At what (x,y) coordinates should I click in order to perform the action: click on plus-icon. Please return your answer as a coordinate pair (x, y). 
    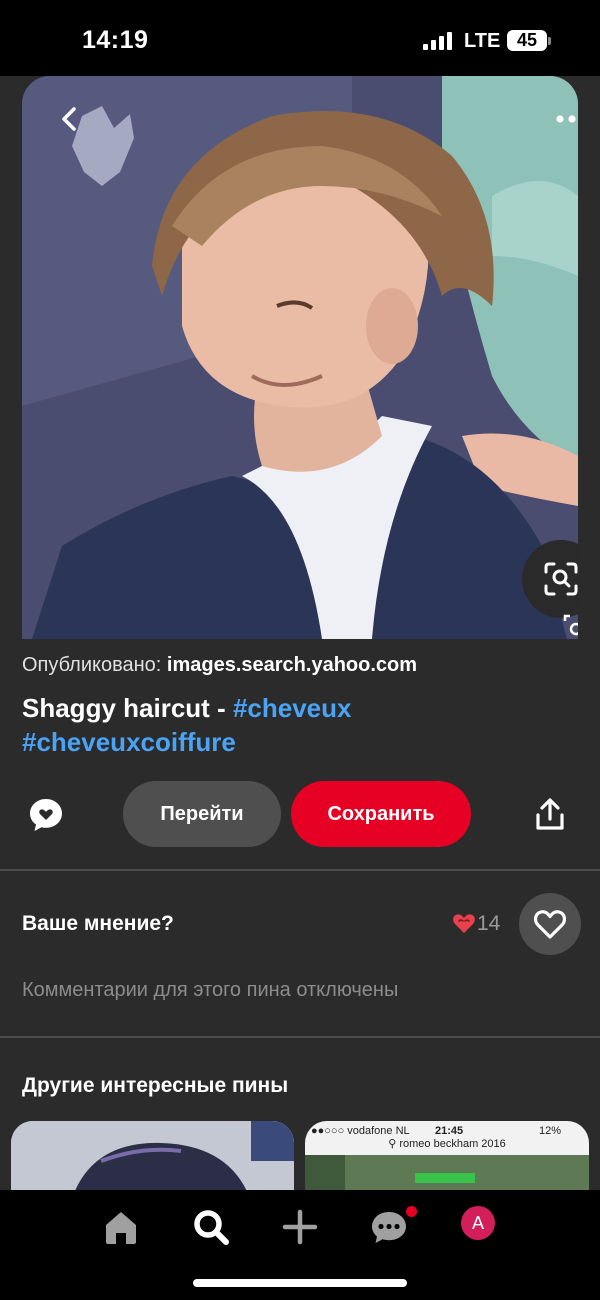
    Looking at the image, I should click on (300, 1227).